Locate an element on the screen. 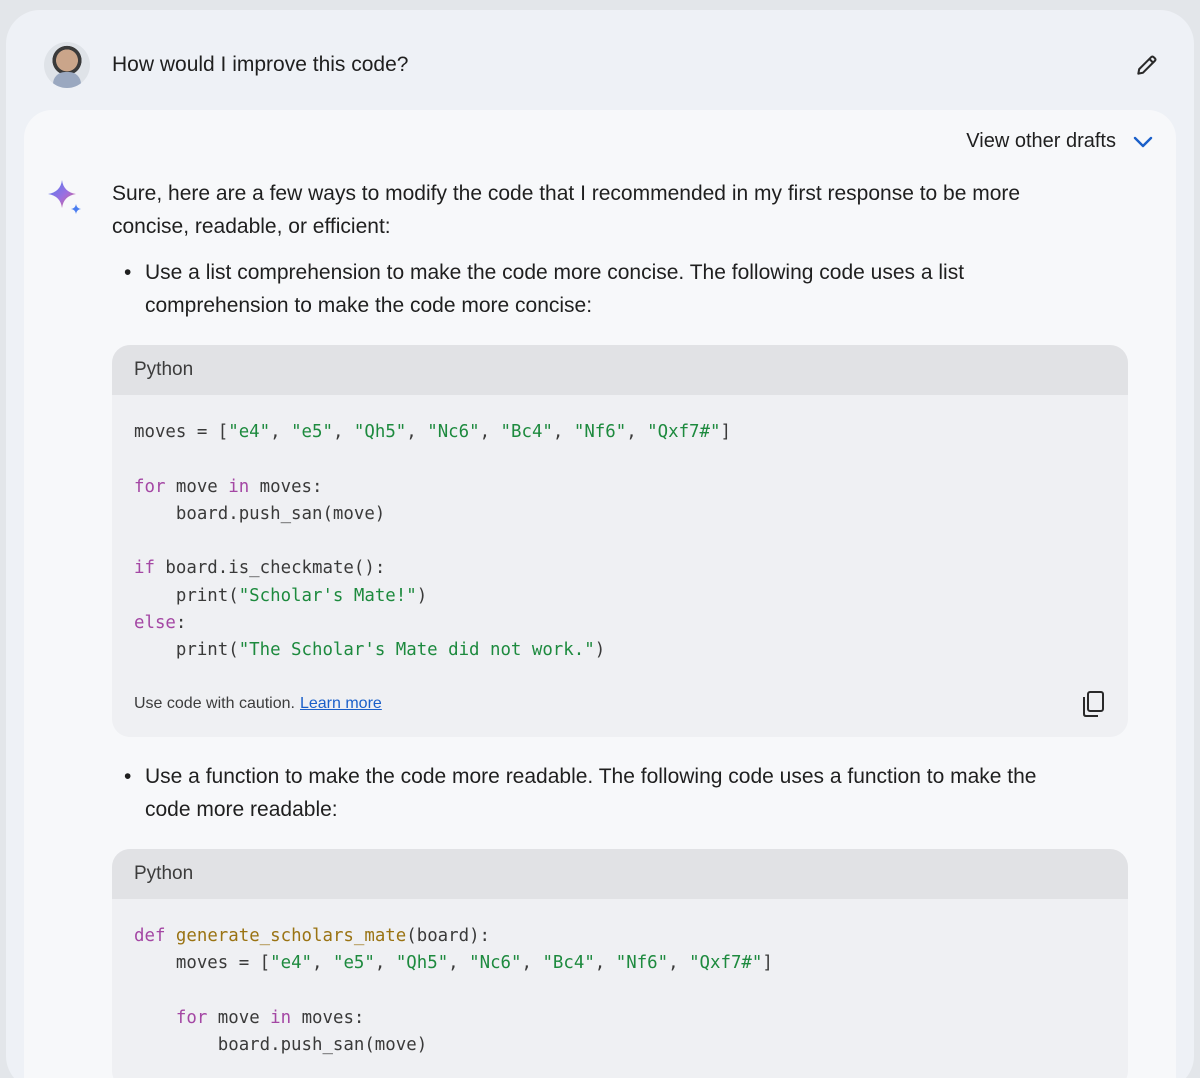 Image resolution: width=1200 pixels, height=1078 pixels. intro-line: concise, readable, or efficient: is located at coordinates (251, 226).